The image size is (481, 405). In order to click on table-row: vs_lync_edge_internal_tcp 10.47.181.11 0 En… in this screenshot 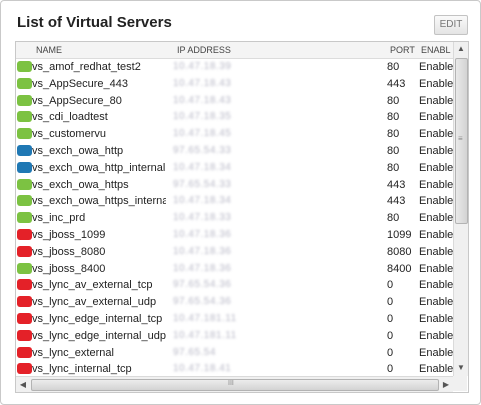, I will do `click(234, 319)`.